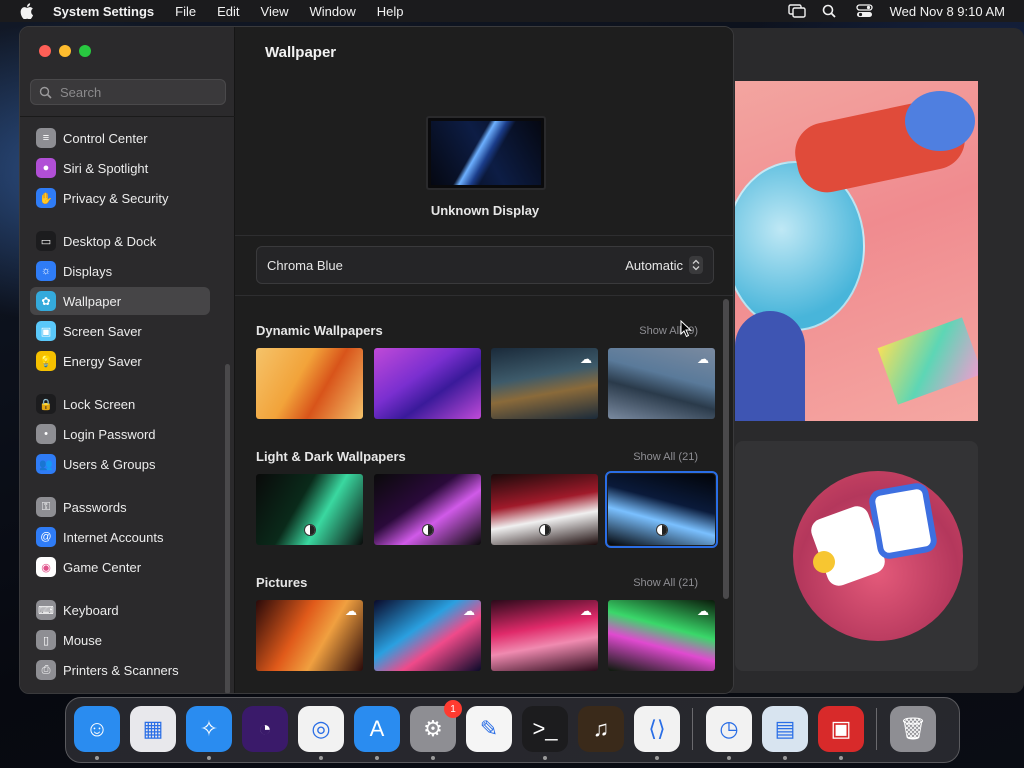  I want to click on close-window-button, so click(45, 51).